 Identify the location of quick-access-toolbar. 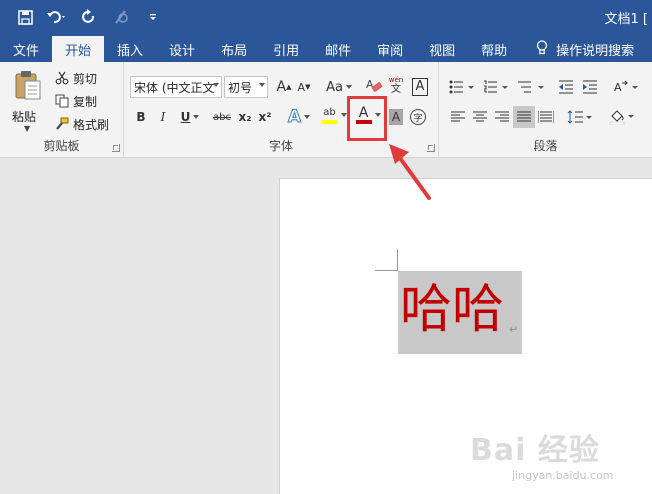
(89, 17).